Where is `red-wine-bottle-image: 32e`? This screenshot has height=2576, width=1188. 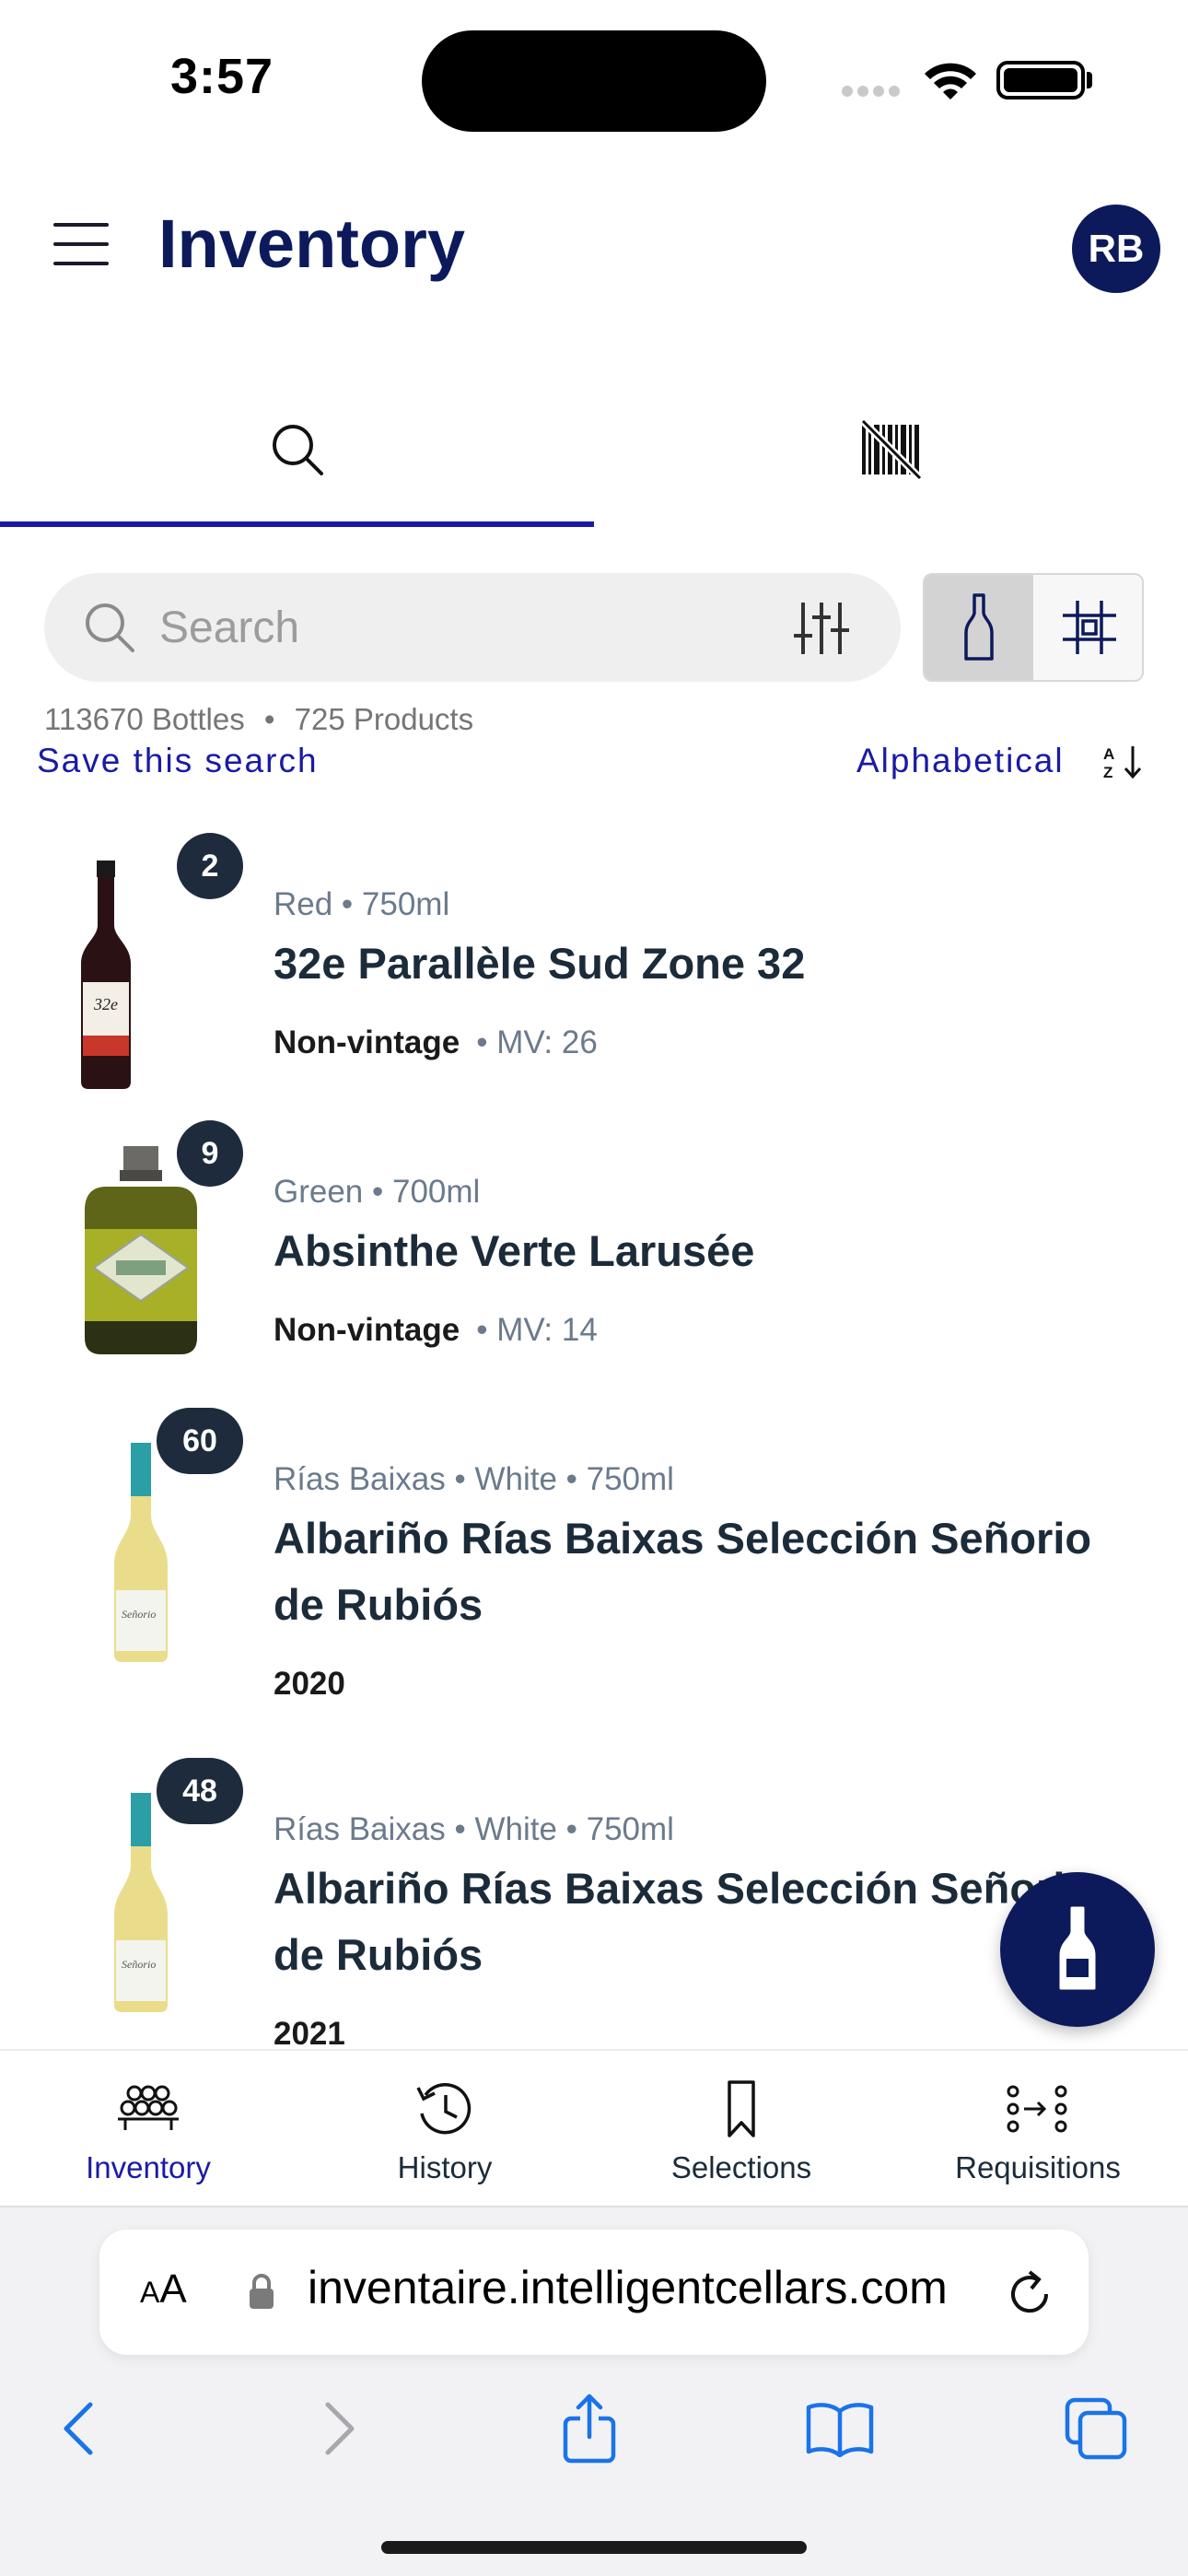 red-wine-bottle-image: 32e is located at coordinates (106, 975).